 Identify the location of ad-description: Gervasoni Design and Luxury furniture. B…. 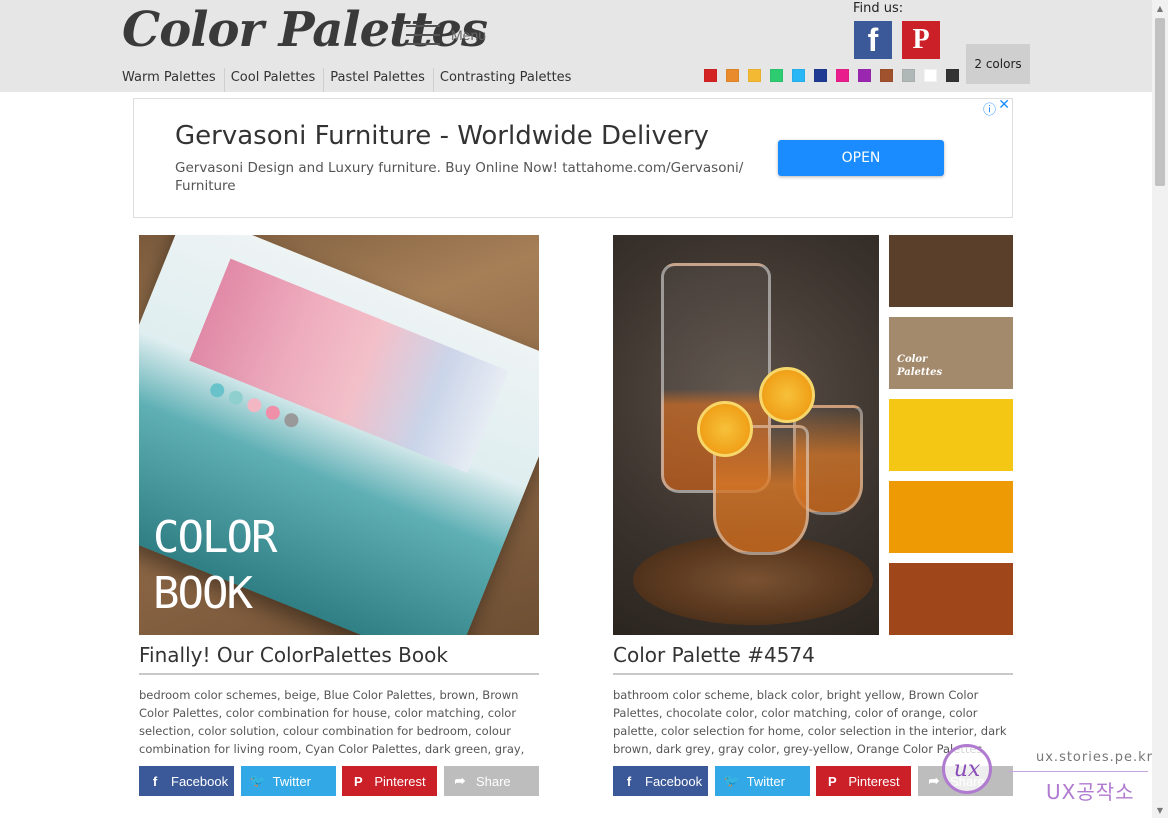
(459, 177).